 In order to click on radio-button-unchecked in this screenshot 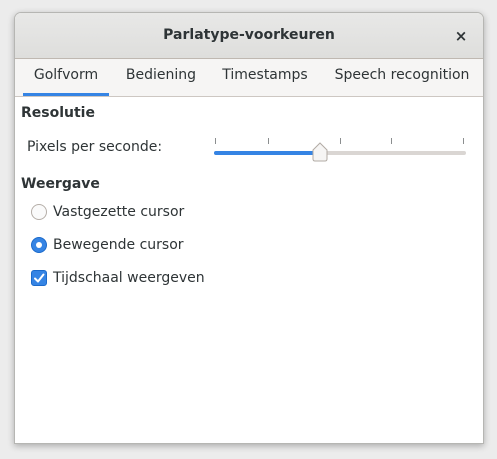, I will do `click(39, 212)`.